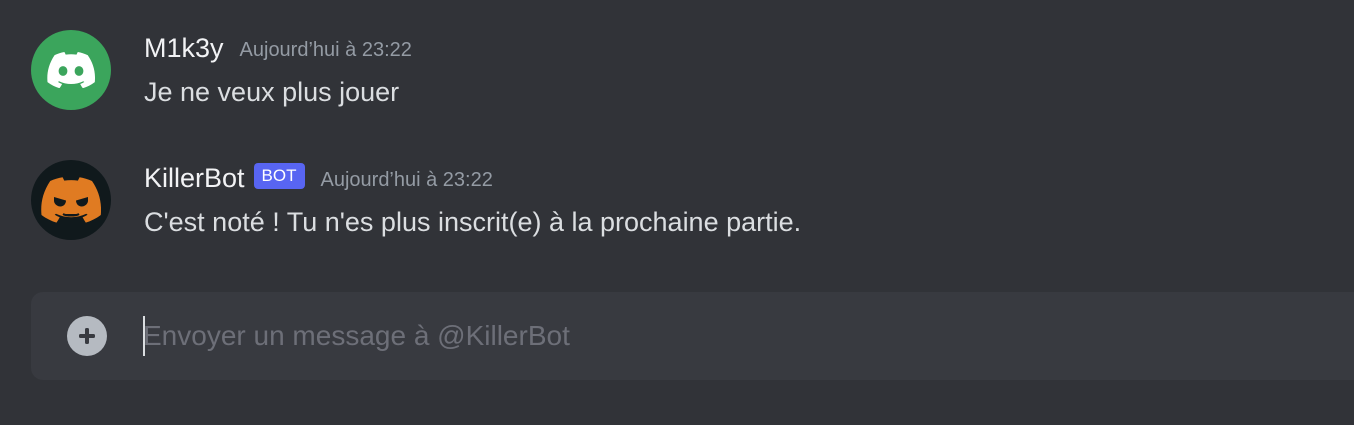  I want to click on add-attachment-button, so click(87, 336).